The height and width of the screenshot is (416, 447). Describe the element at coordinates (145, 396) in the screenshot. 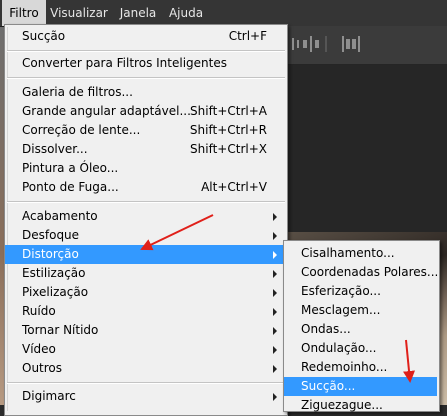

I see `menu-item-digimarc: Digimarc` at that location.